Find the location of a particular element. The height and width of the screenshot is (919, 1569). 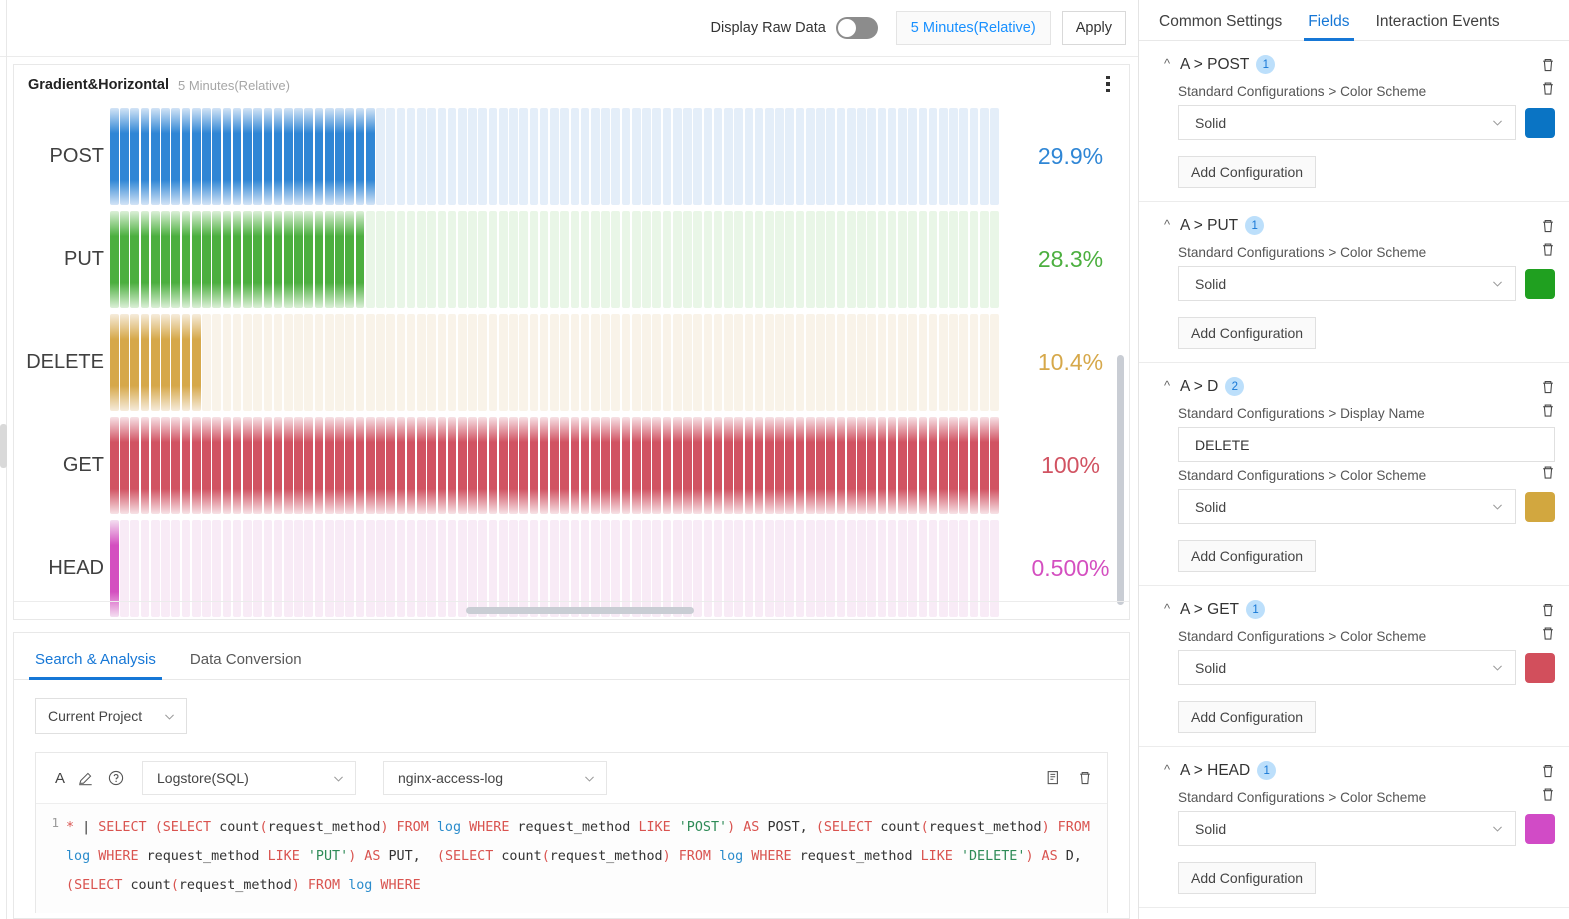

config-control: Solid is located at coordinates (1366, 283).